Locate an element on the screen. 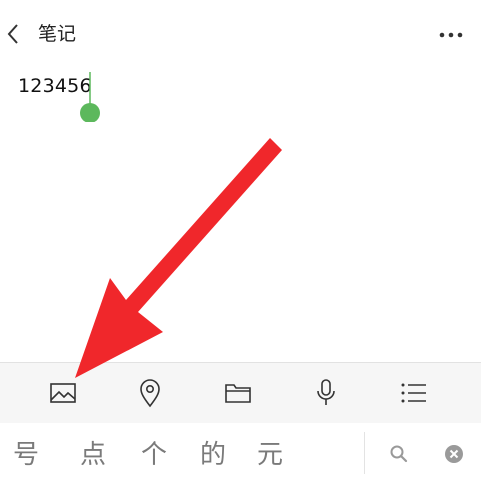 The height and width of the screenshot is (483, 481). candidate-word: 元 is located at coordinates (270, 455).